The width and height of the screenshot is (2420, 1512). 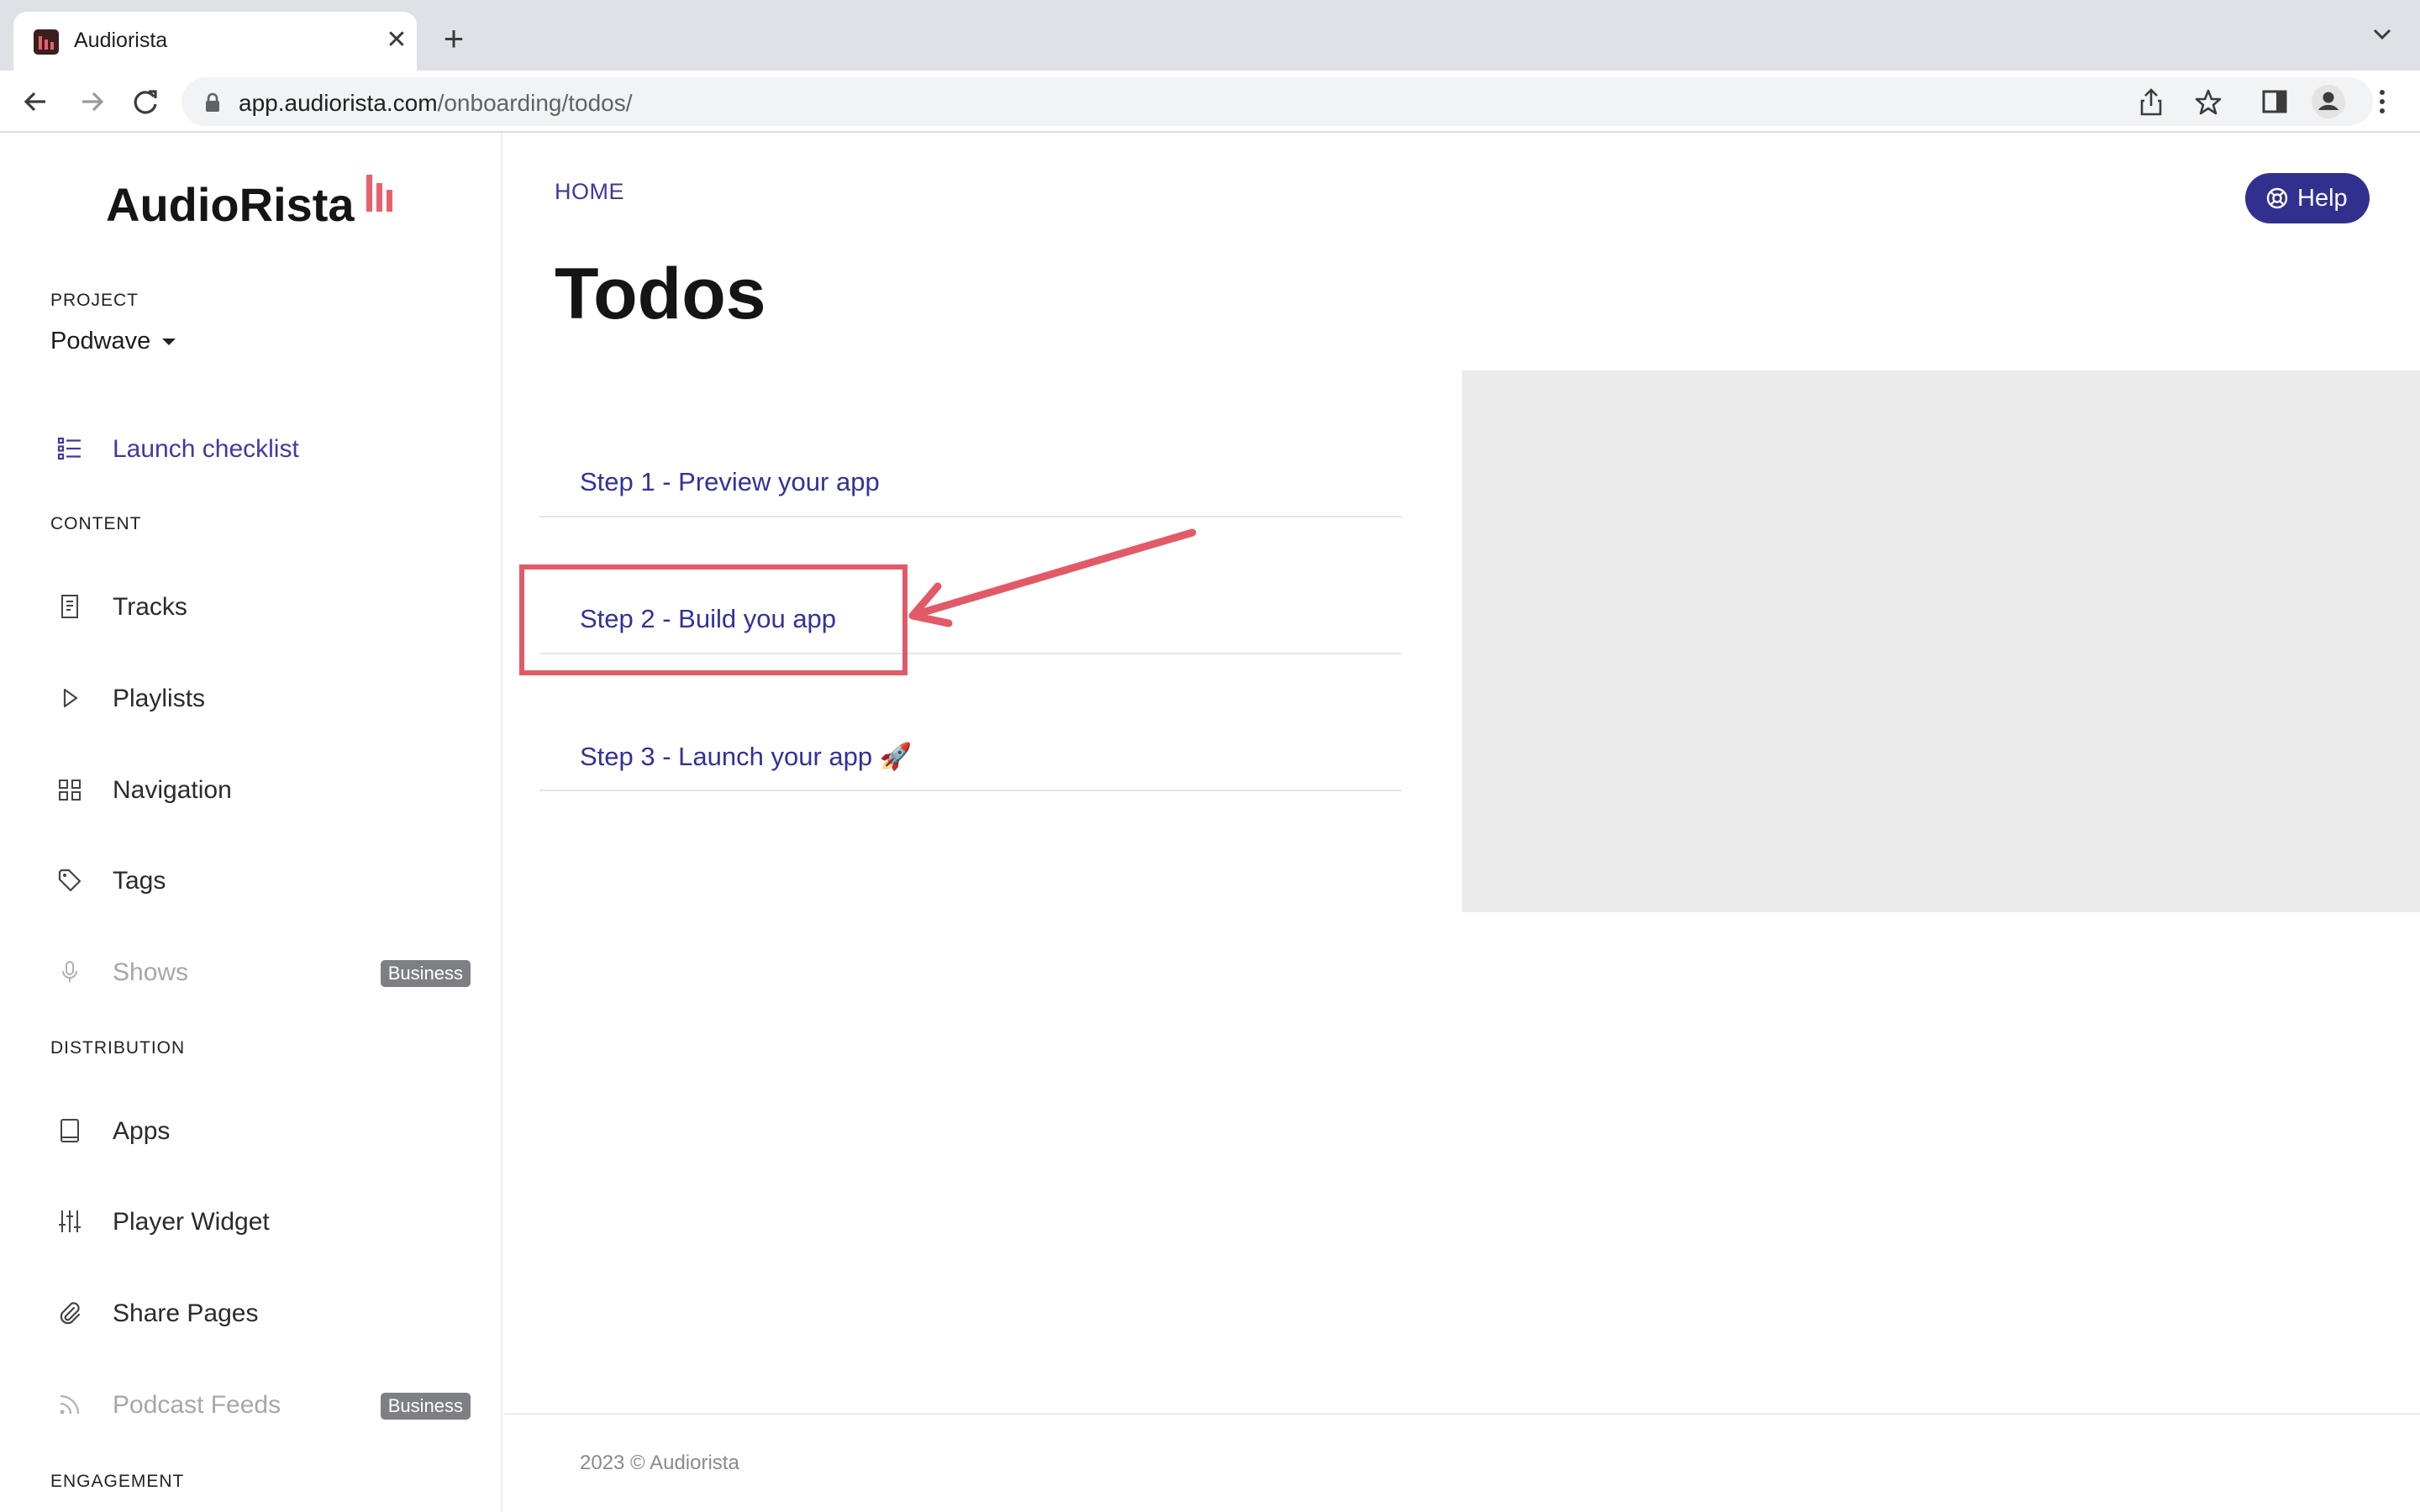 I want to click on browser-toolbar: app.audiorista.com/onboarding/todos/, so click(x=1210, y=102).